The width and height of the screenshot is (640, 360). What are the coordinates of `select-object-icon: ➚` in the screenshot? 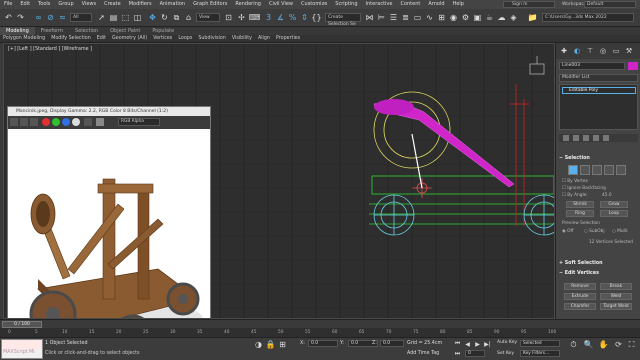 It's located at (101, 17).